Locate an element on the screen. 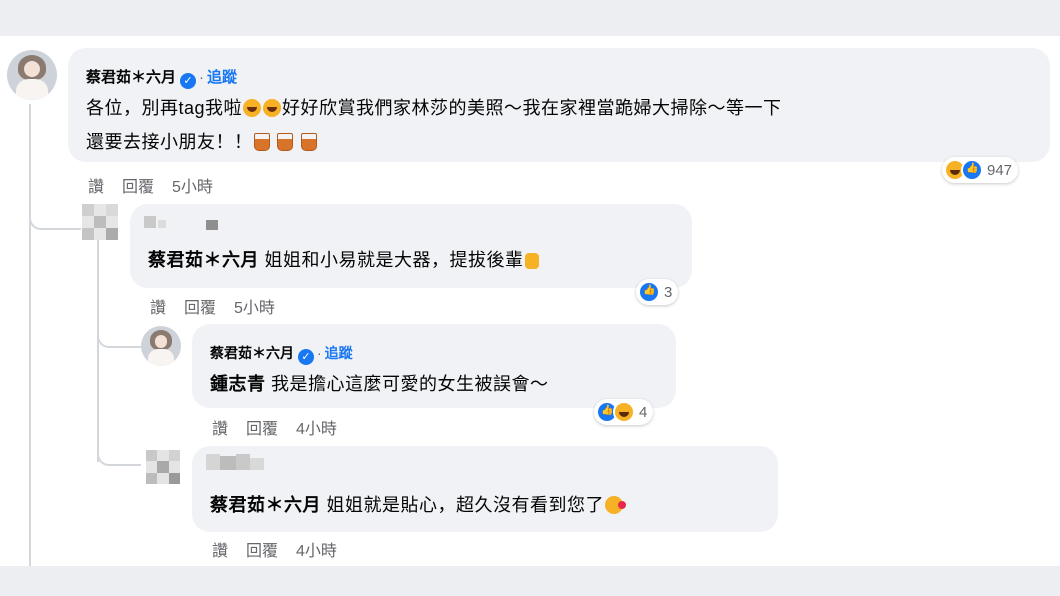 The image size is (1060, 596). comment-text: 蔡君茹＊六月 姐姐就是貼心，超久沒有看到您了 is located at coordinates (418, 504).